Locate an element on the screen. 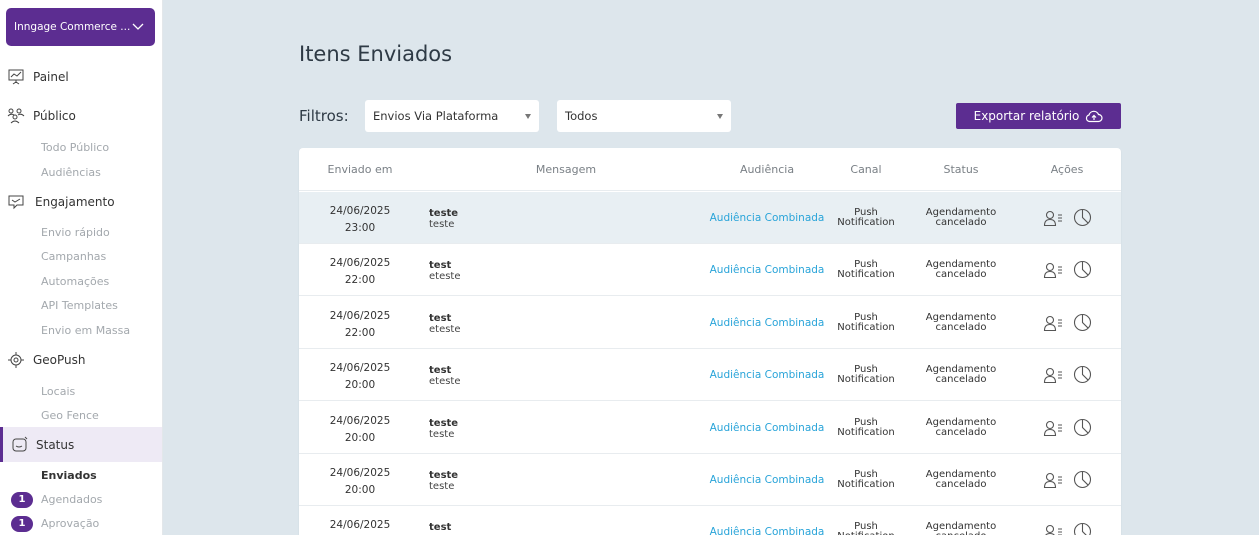  message-title: test is located at coordinates (440, 370).